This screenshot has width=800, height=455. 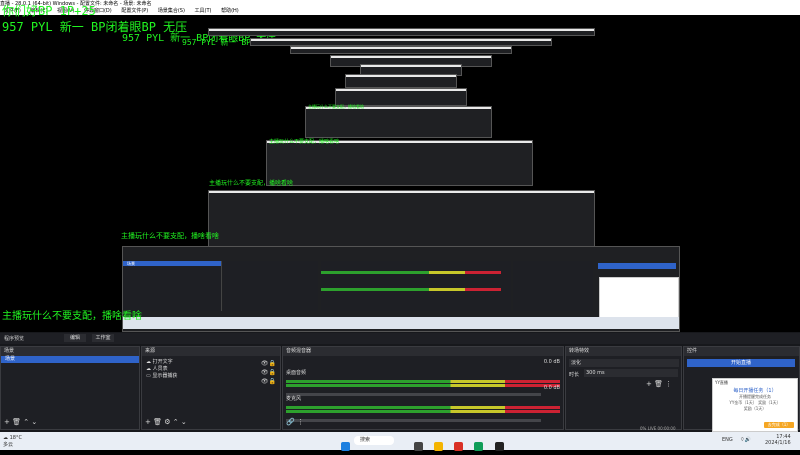 What do you see at coordinates (70, 351) in the screenshot?
I see `scenes-title: 场景` at bounding box center [70, 351].